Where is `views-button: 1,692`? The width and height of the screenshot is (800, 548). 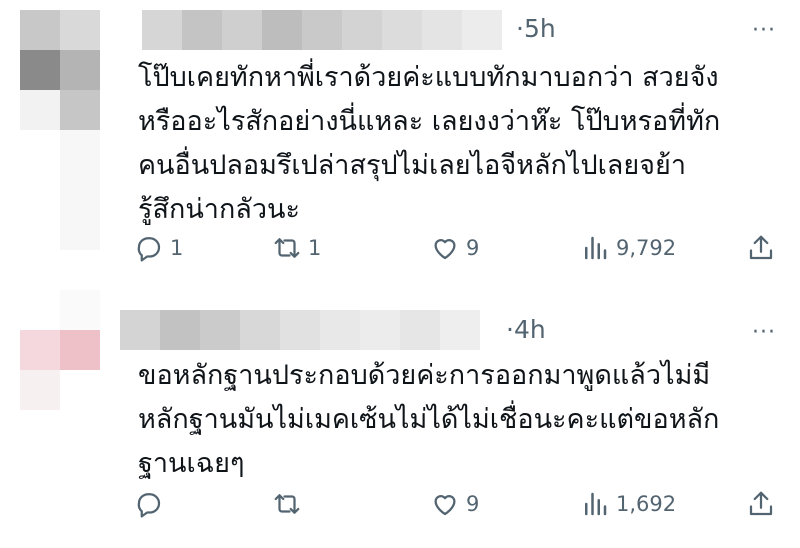 views-button: 1,692 is located at coordinates (628, 504).